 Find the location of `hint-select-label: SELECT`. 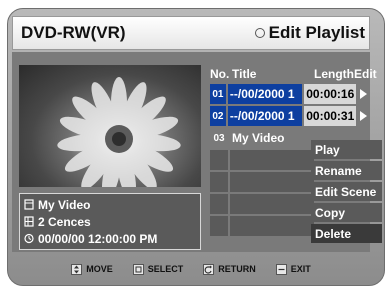

hint-select-label: SELECT is located at coordinates (165, 269).